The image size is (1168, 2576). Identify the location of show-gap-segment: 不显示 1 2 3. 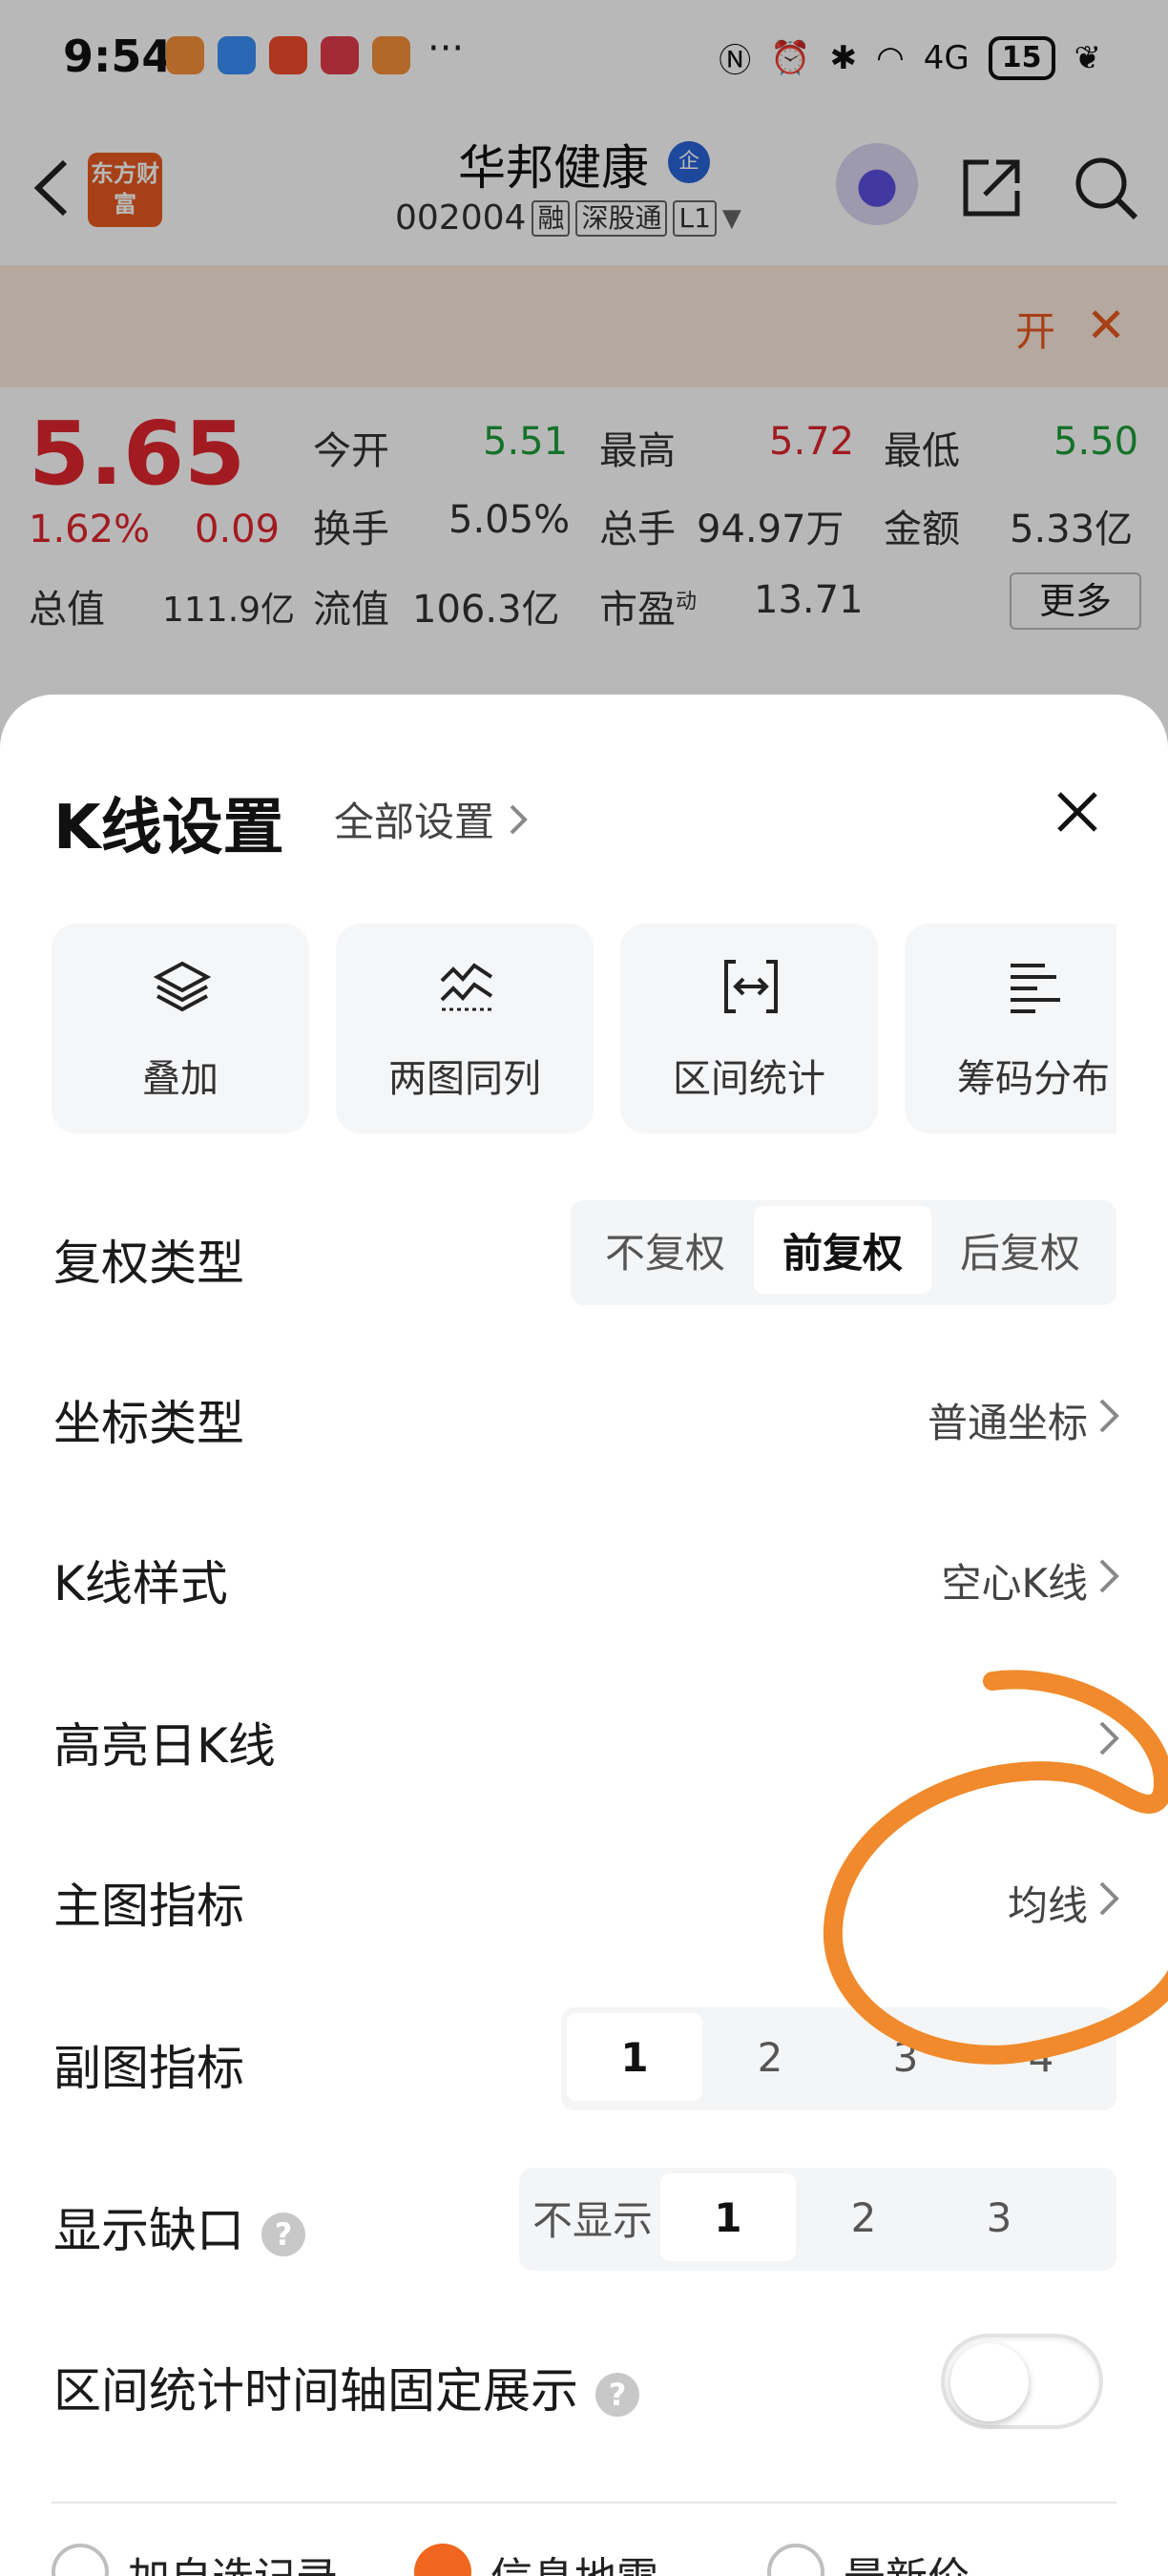
(817, 2219).